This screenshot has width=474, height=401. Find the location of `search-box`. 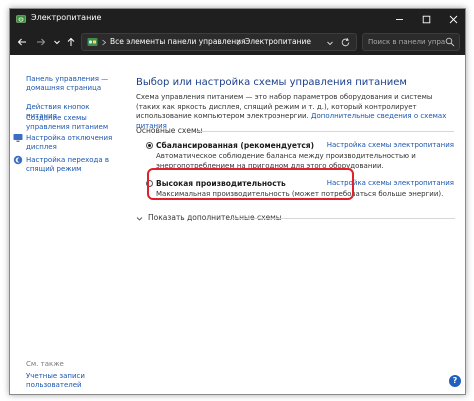

search-box is located at coordinates (411, 42).